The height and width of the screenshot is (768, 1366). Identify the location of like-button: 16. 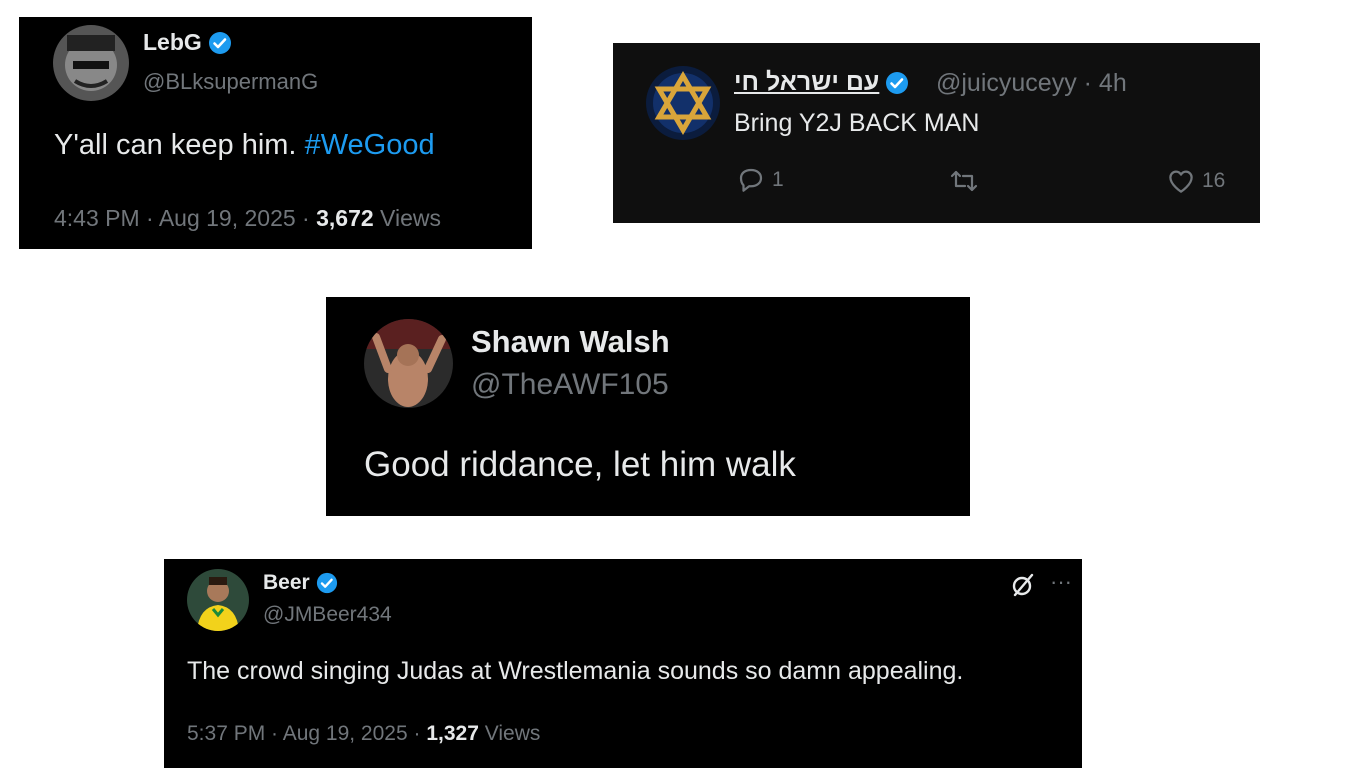
(1195, 181).